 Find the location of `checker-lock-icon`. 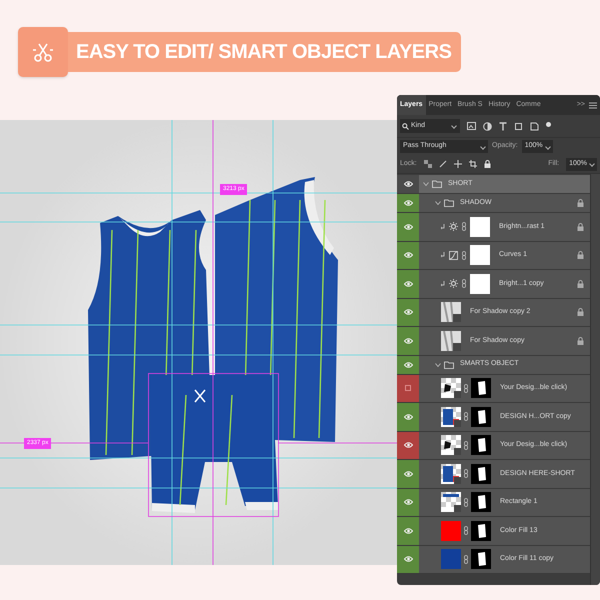

checker-lock-icon is located at coordinates (428, 164).